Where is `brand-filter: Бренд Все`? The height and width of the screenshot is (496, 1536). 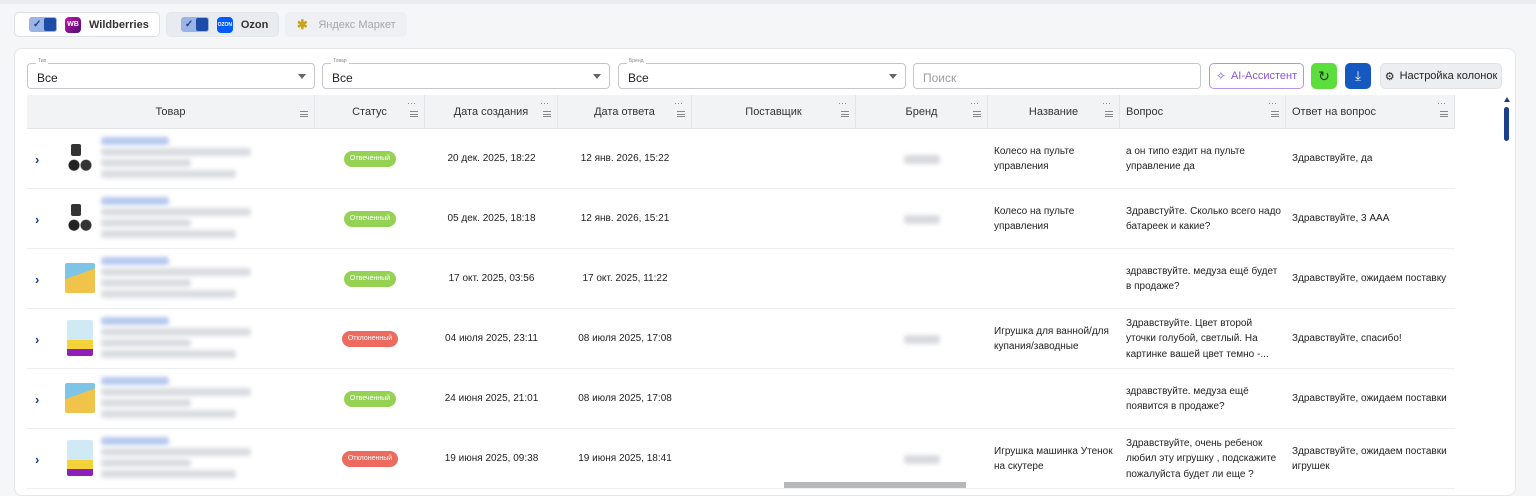 brand-filter: Бренд Все is located at coordinates (762, 73).